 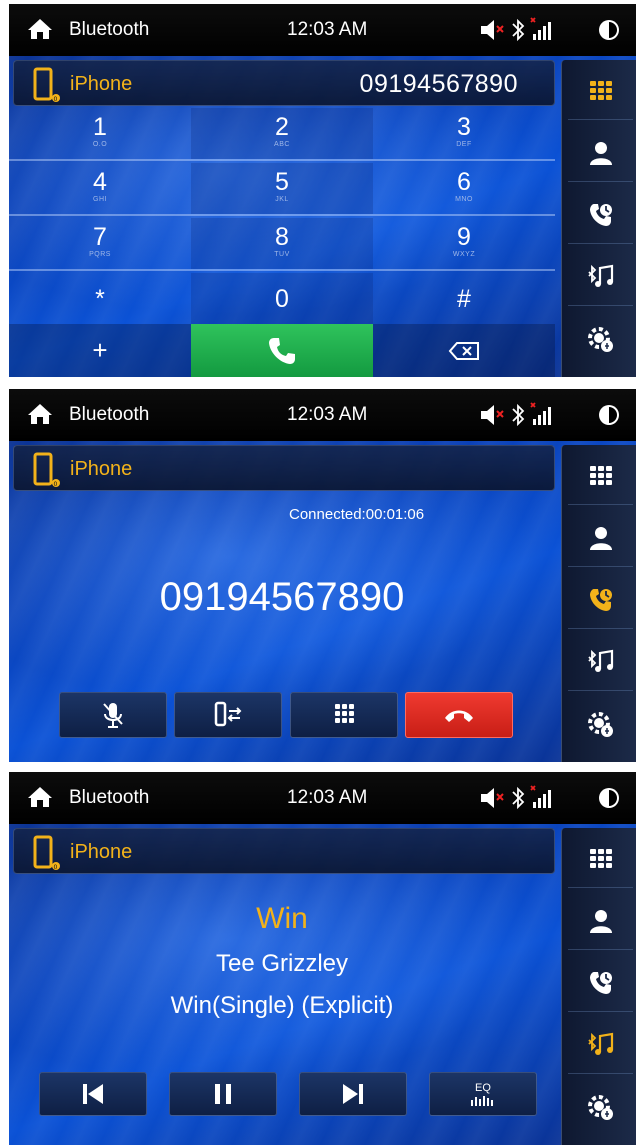 I want to click on hang-up-icon, so click(x=459, y=716).